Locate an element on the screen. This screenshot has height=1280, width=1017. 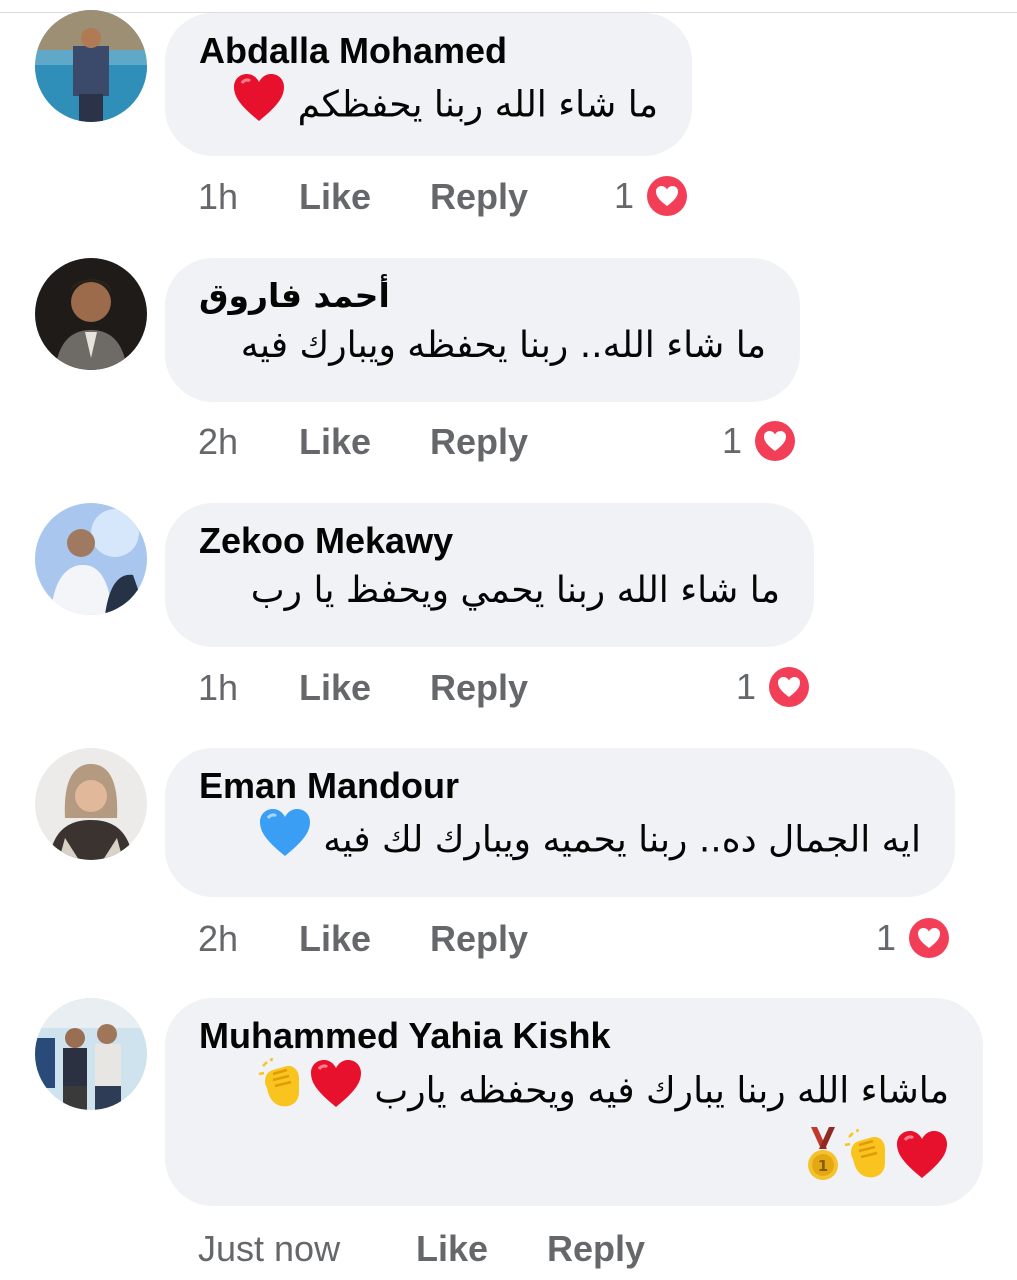
comment-body: ماشاء الله ربنا يبارك فيه ويحفظه يارب is located at coordinates (661, 1091).